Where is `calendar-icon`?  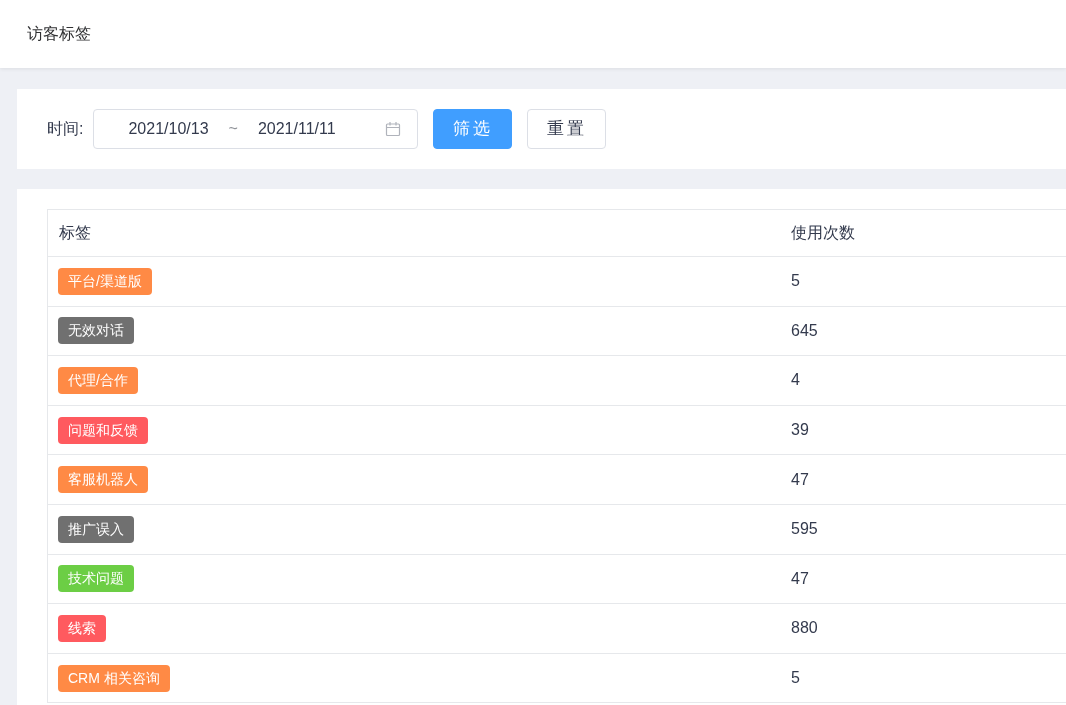 calendar-icon is located at coordinates (393, 129).